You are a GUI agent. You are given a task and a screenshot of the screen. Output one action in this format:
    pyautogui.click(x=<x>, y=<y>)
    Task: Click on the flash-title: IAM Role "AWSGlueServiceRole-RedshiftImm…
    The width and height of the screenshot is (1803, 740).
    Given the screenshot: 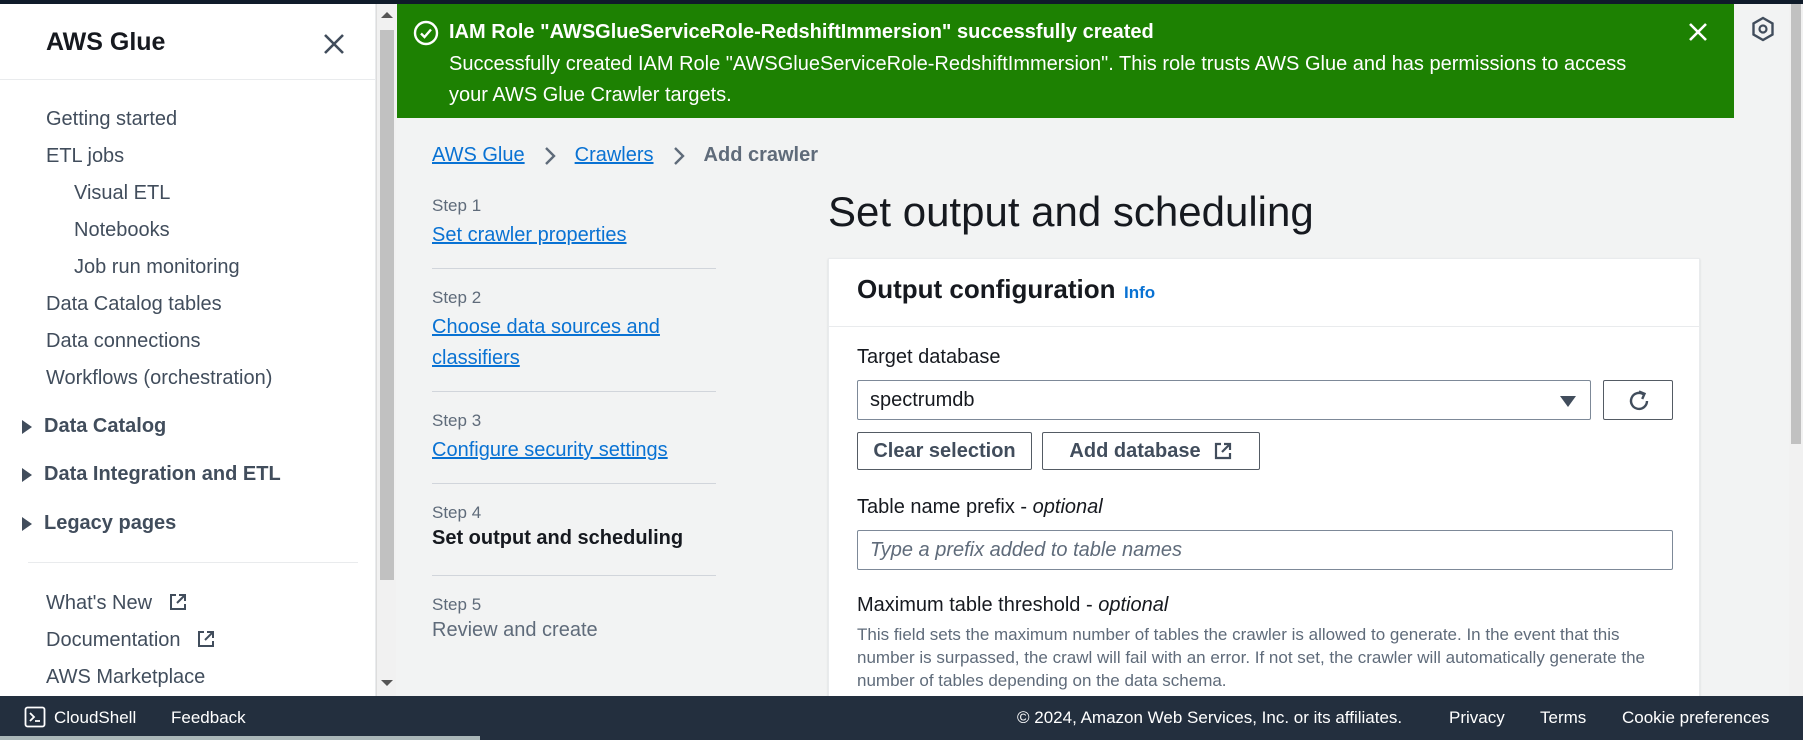 What is the action you would take?
    pyautogui.click(x=801, y=32)
    